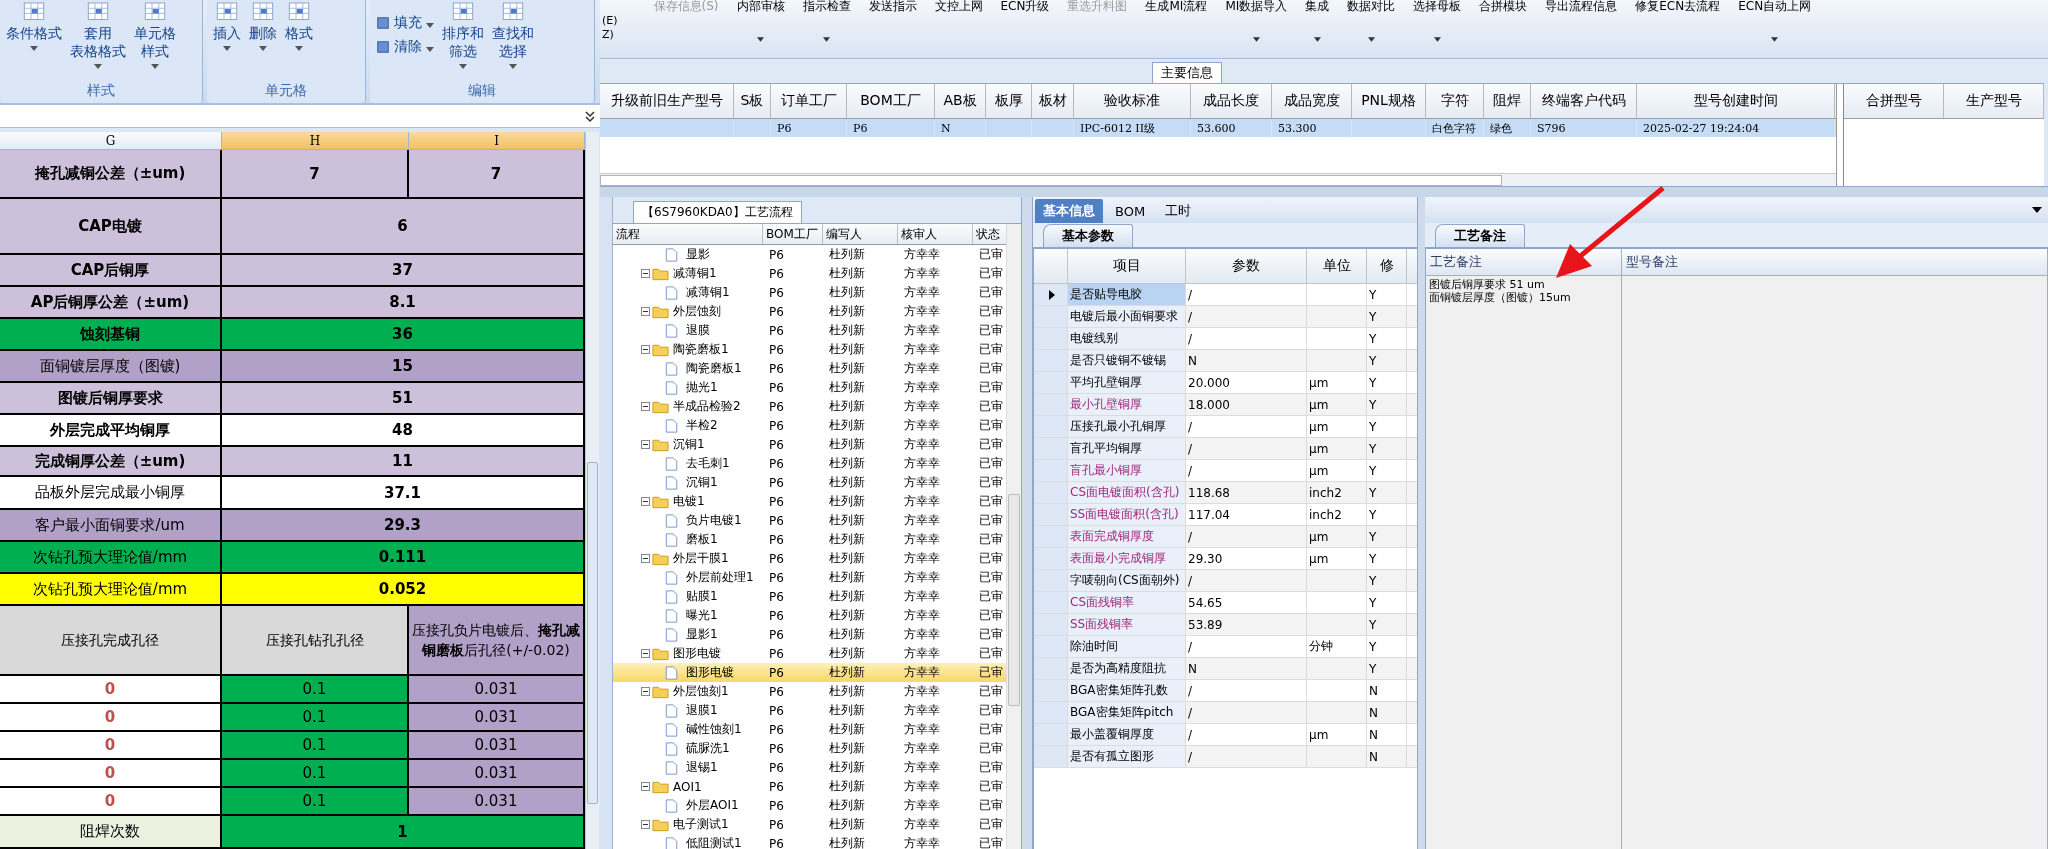  What do you see at coordinates (1736, 101) in the screenshot?
I see `column-header: 型号创建时间` at bounding box center [1736, 101].